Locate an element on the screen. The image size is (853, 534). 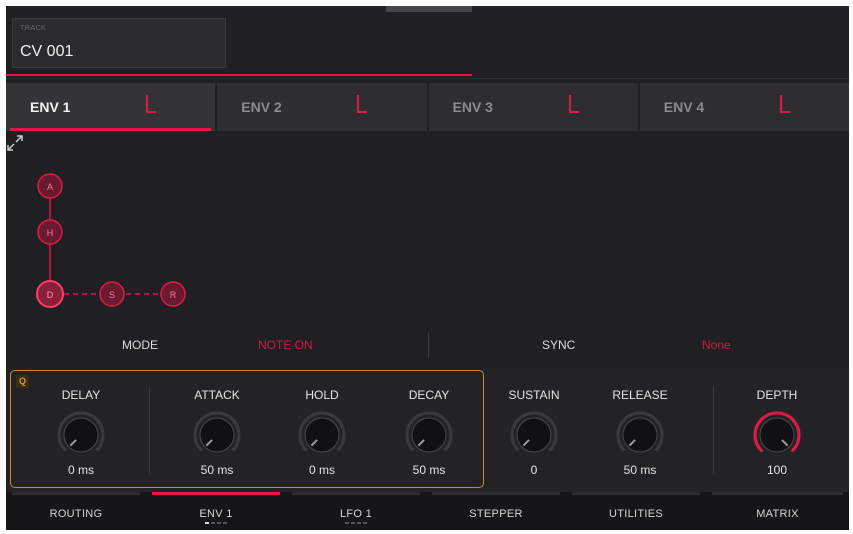
graph-node-h: H is located at coordinates (50, 232).